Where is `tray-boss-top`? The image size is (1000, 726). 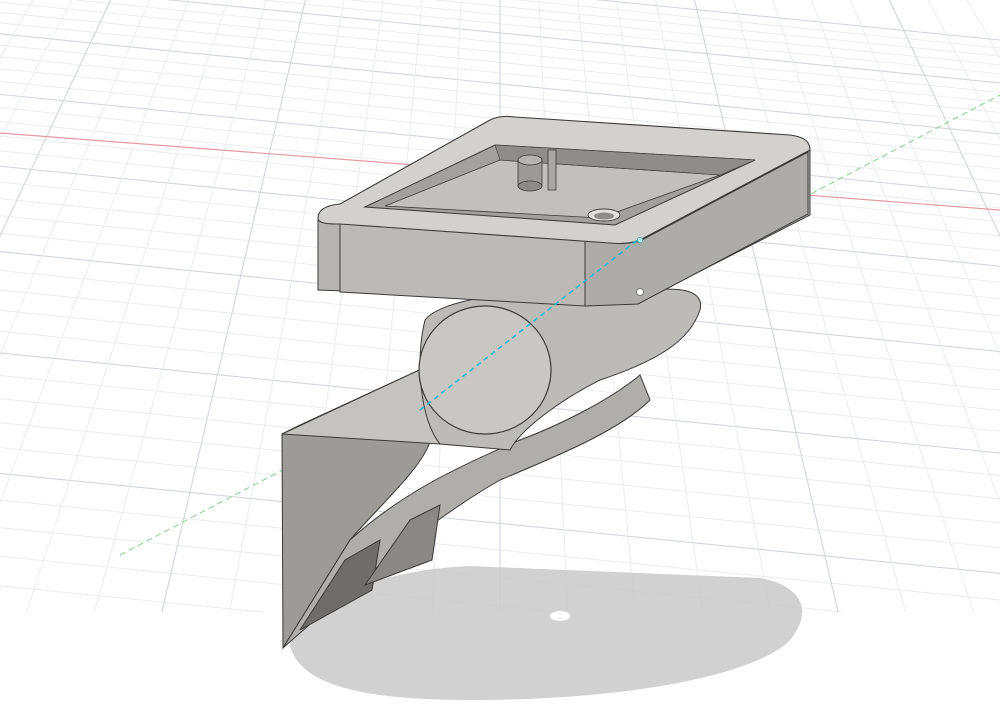
tray-boss-top is located at coordinates (530, 160).